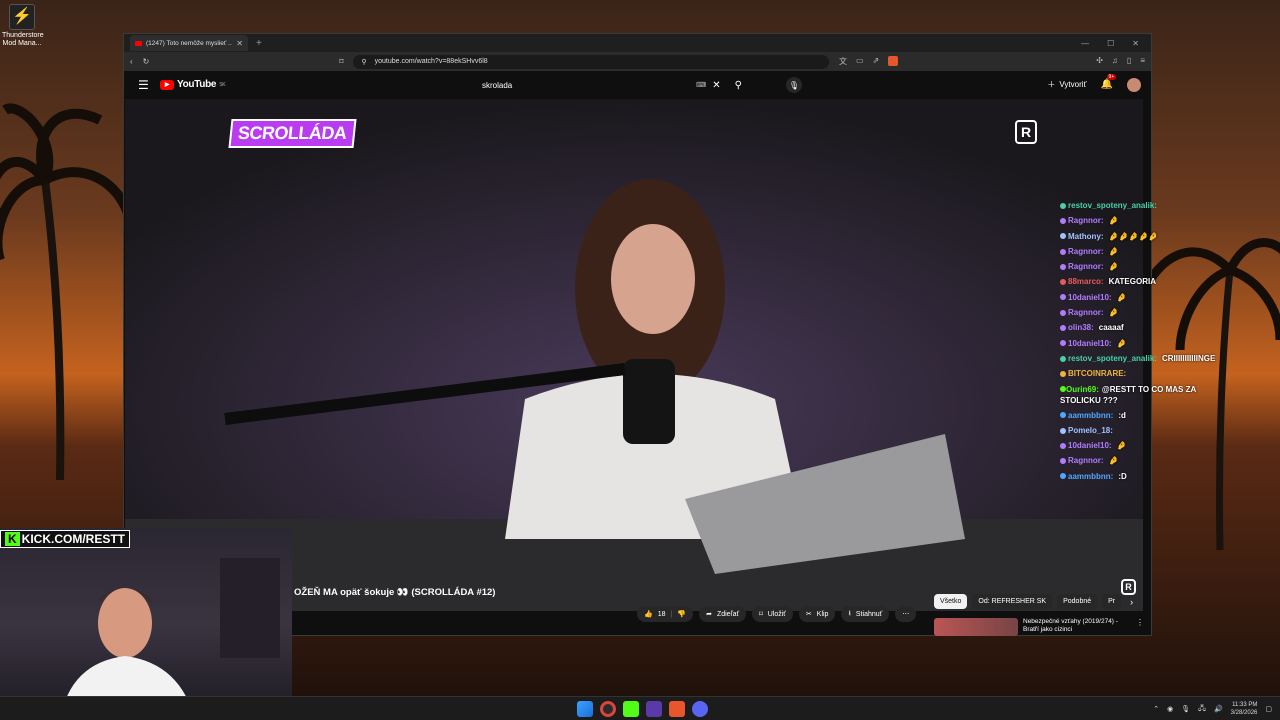 This screenshot has height=720, width=1280. Describe the element at coordinates (709, 614) in the screenshot. I see `share-icon: ➦` at that location.